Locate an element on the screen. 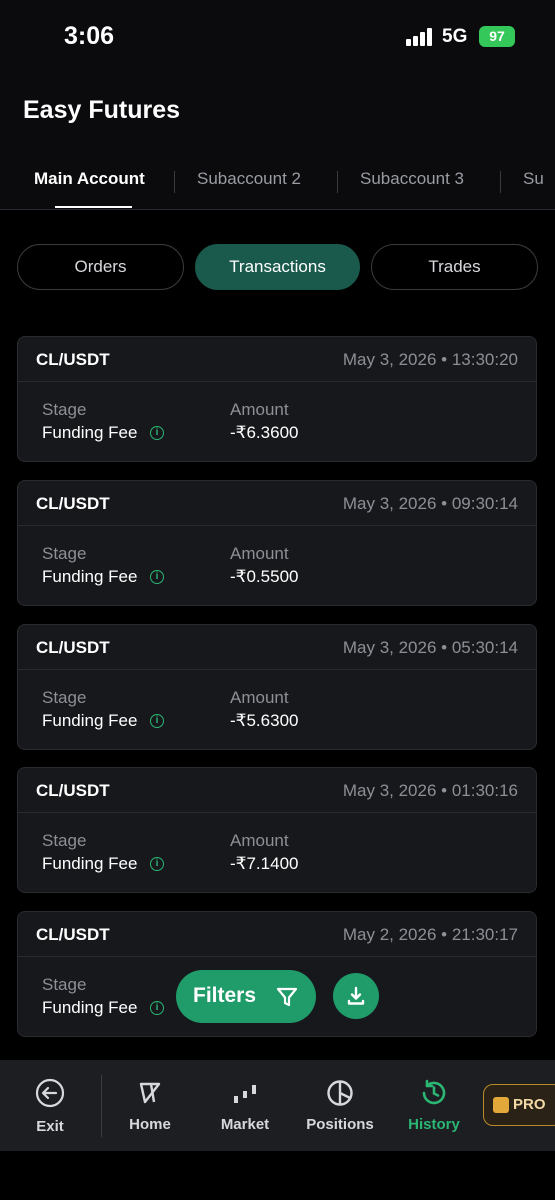 Image resolution: width=555 pixels, height=1200 pixels. amount-value: -₹0.5500 is located at coordinates (264, 576).